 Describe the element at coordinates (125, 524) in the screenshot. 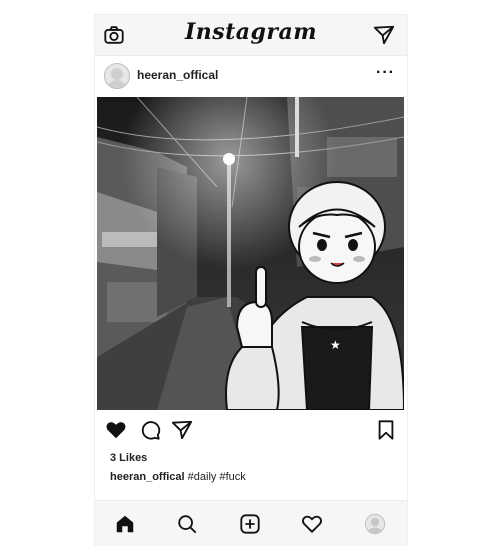

I see `home-icon` at that location.